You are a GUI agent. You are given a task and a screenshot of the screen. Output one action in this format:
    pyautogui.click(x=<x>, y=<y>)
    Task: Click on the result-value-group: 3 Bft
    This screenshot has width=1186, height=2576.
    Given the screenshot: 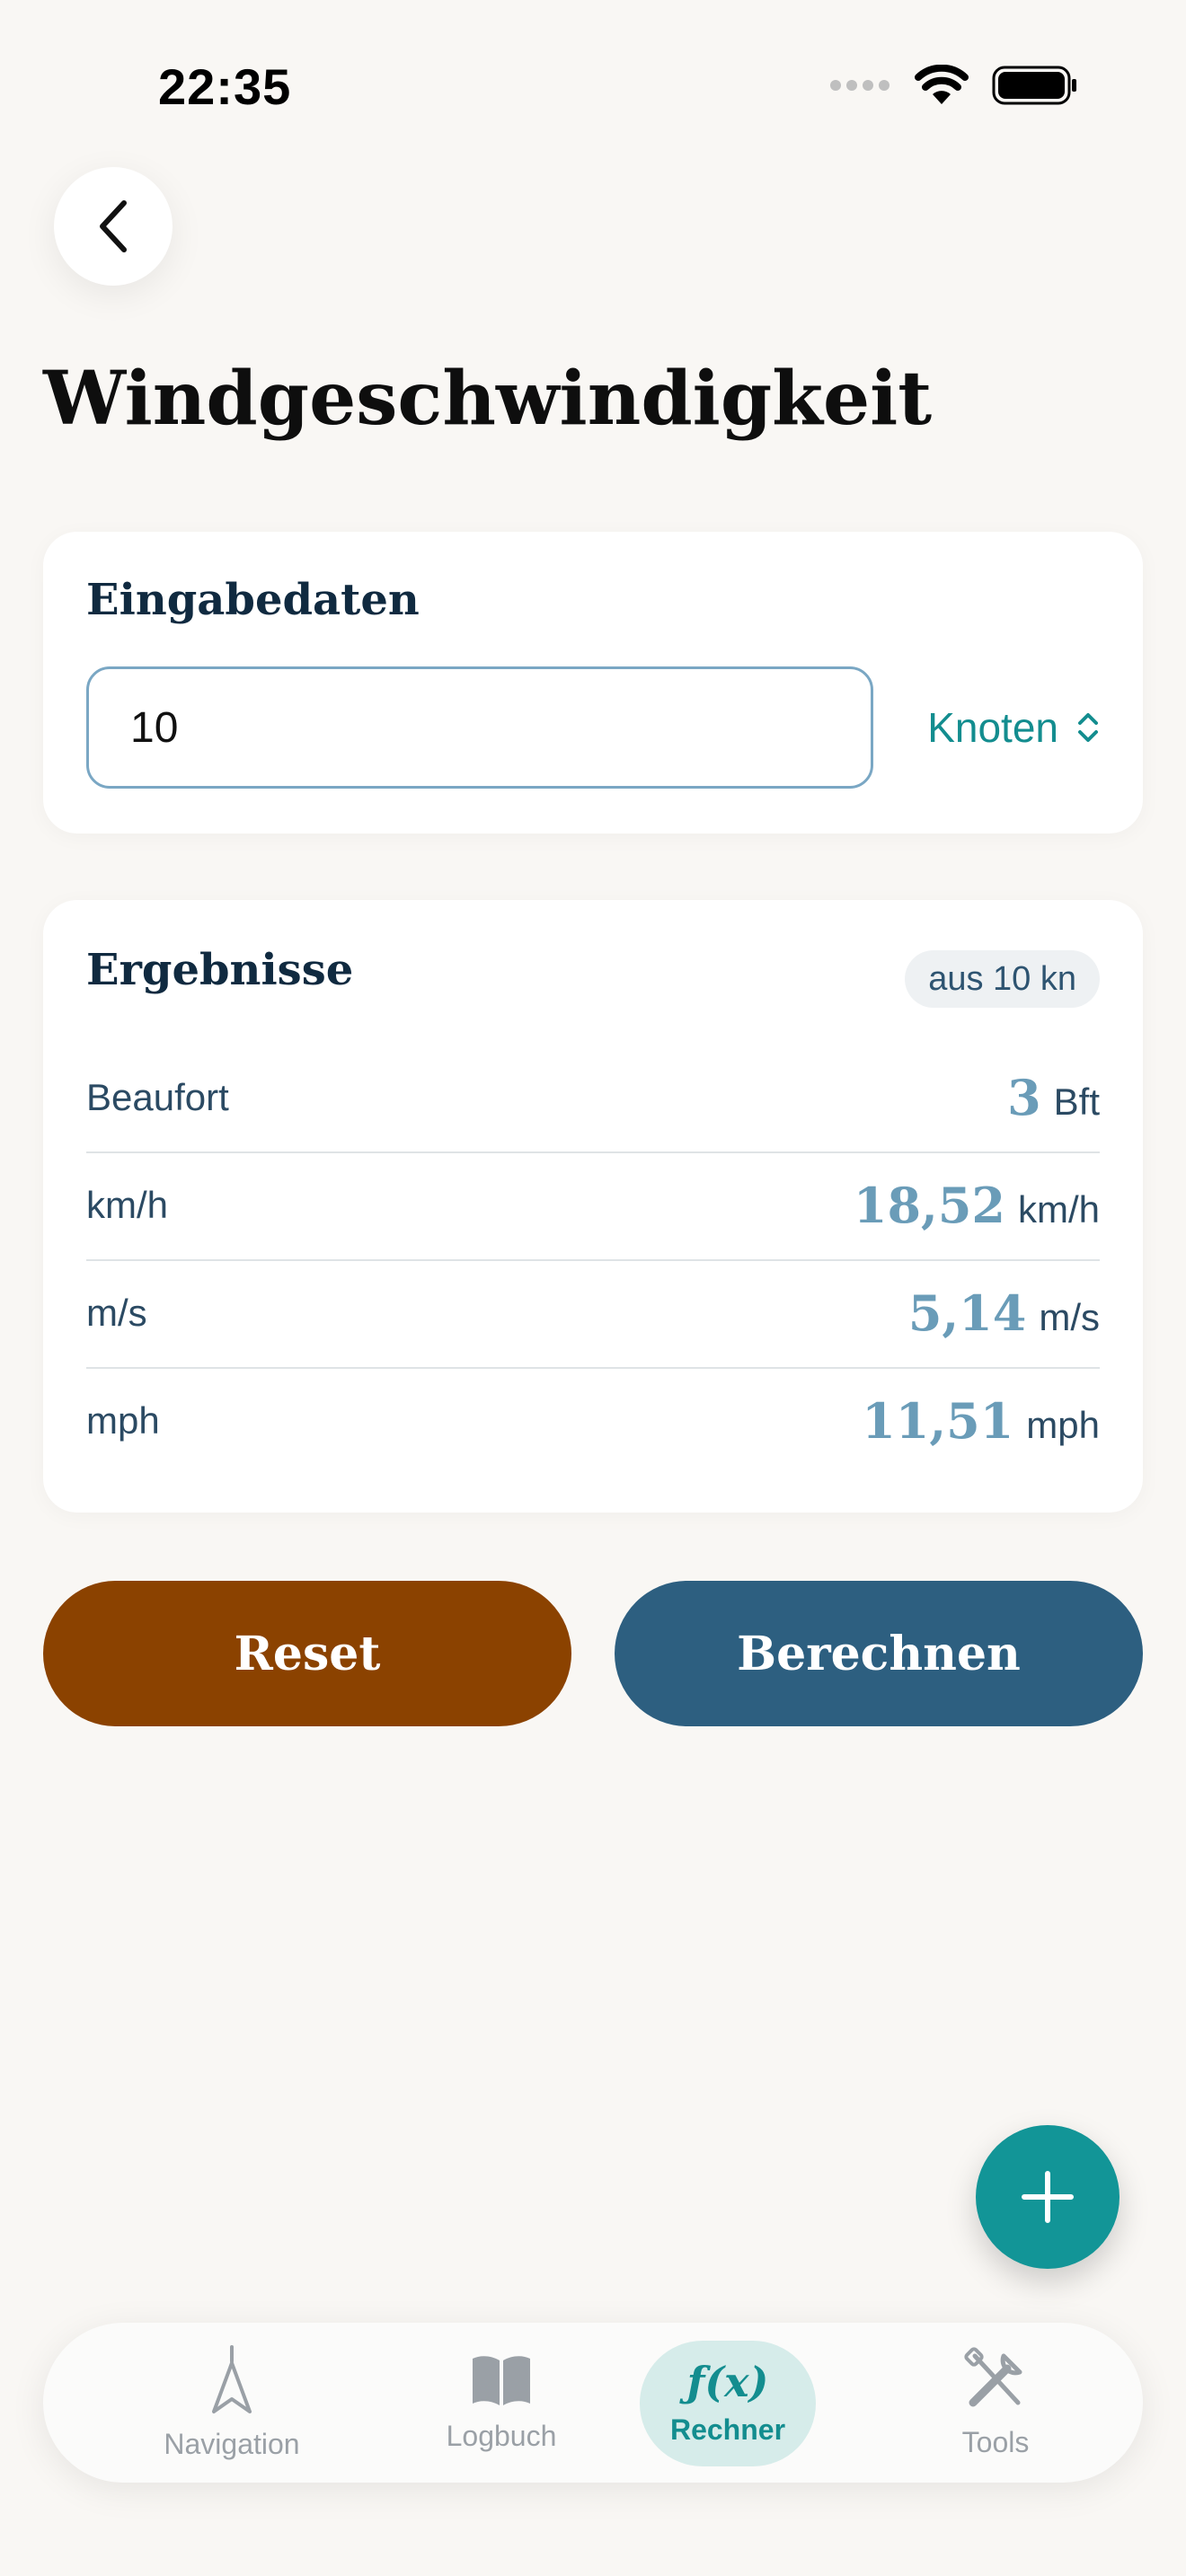 What is the action you would take?
    pyautogui.click(x=1053, y=1097)
    